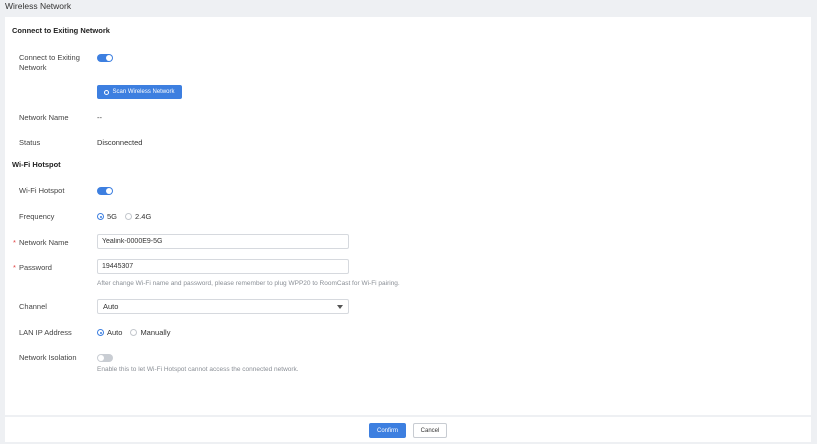 Image resolution: width=817 pixels, height=444 pixels. Describe the element at coordinates (408, 429) in the screenshot. I see `footer-bar: Confirm Cancel` at that location.